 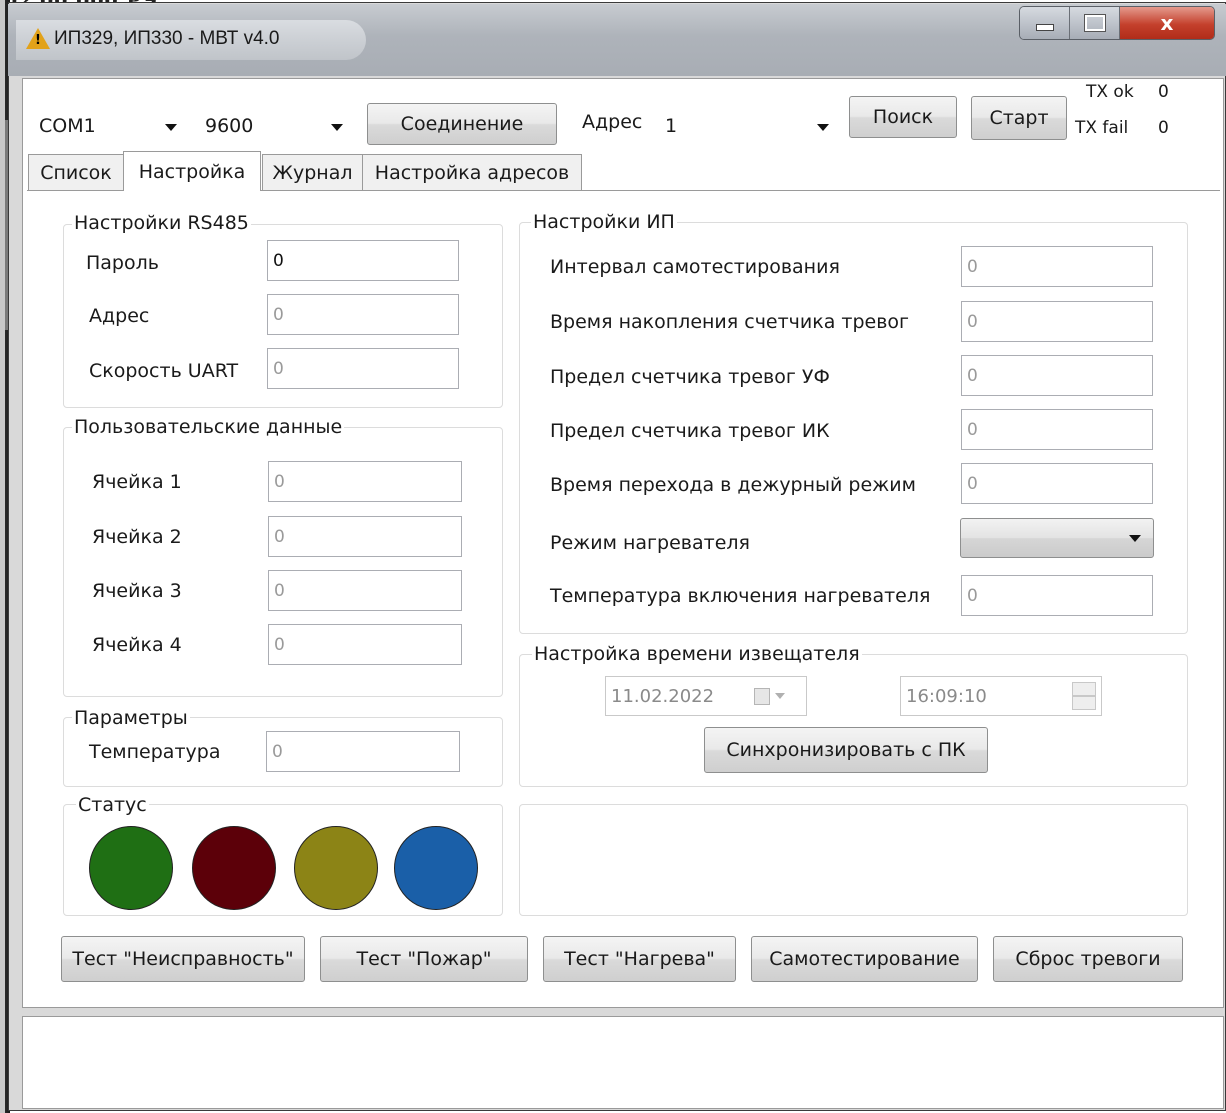 I want to click on ir-alarm-limit-label: Предел счетчика тревог ИК, so click(x=690, y=431).